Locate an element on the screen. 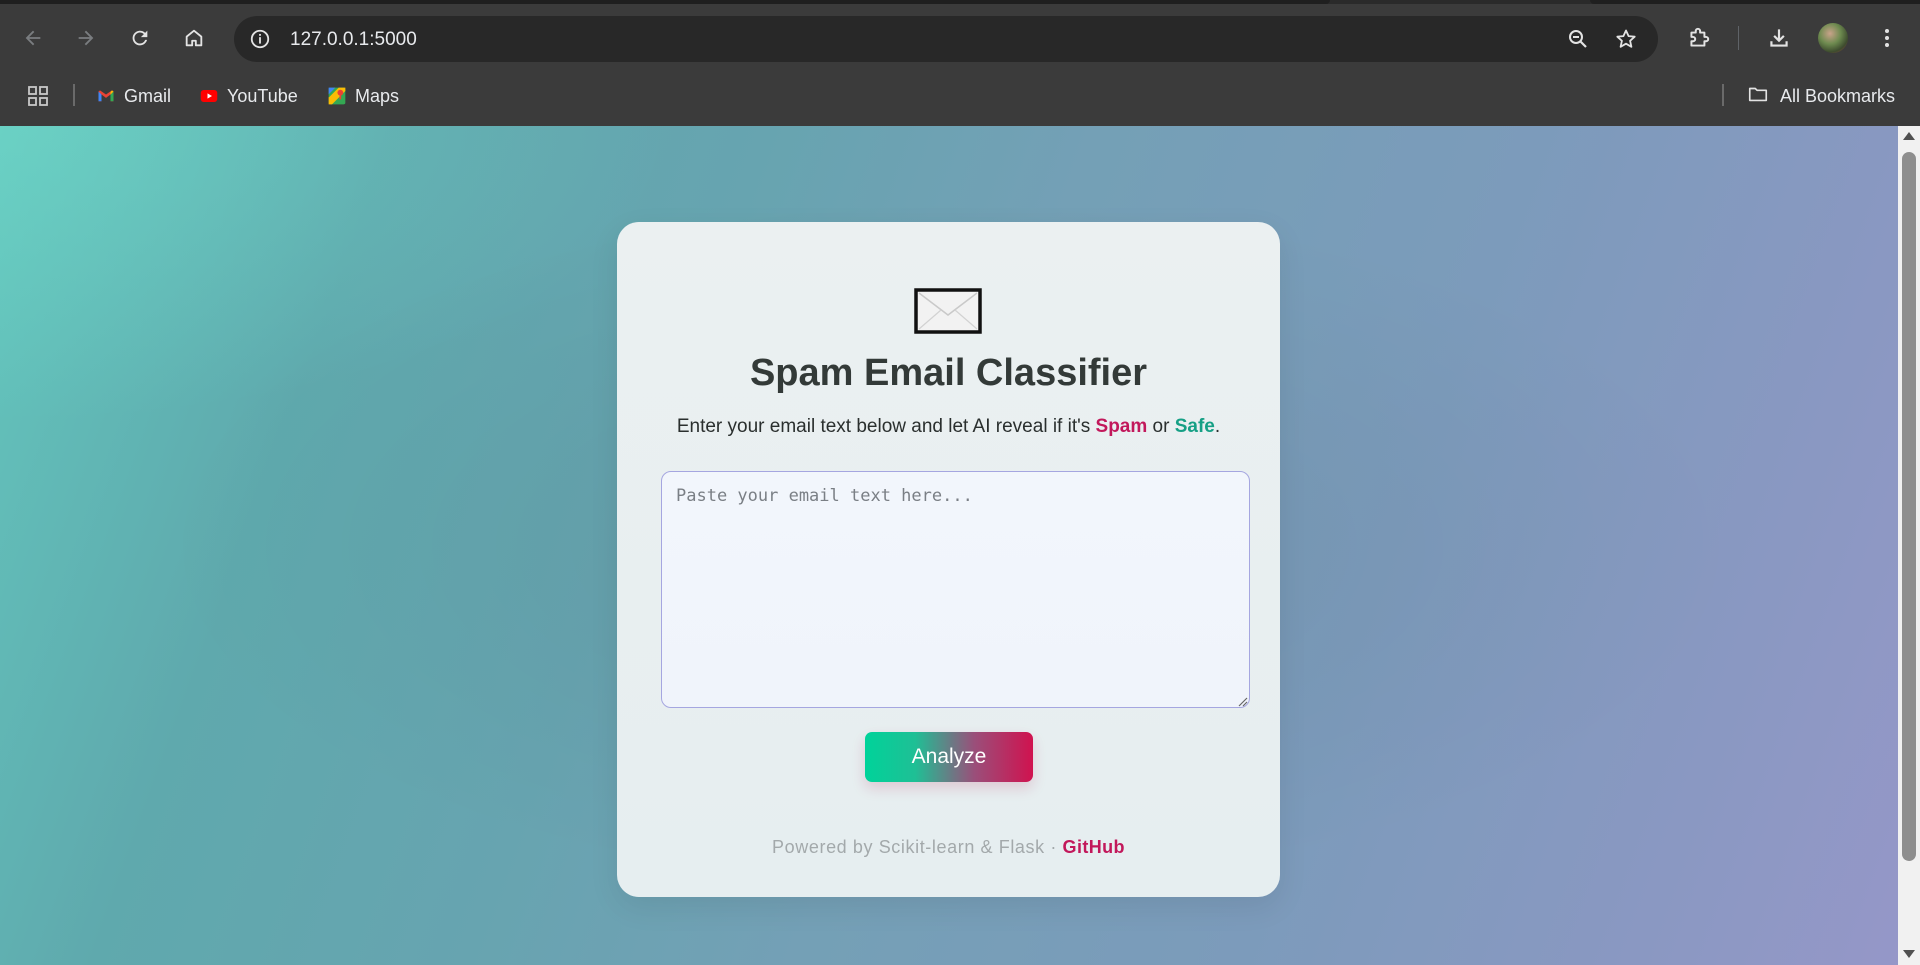 The width and height of the screenshot is (1920, 965). scrollbar-thumb is located at coordinates (1909, 506).